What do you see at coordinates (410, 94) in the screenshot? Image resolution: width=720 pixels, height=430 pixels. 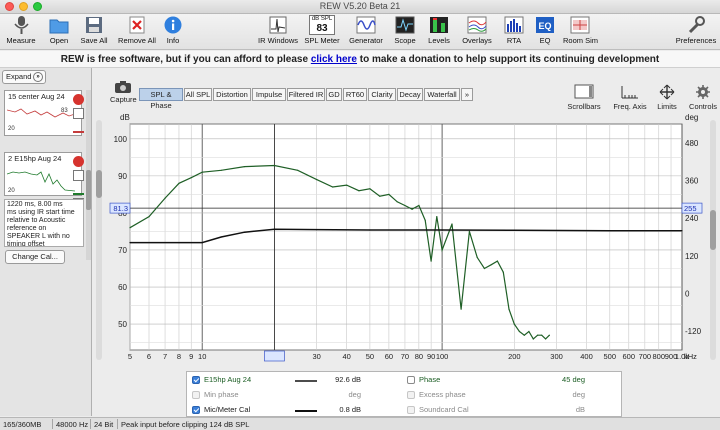 I see `tab-decay: Decay` at bounding box center [410, 94].